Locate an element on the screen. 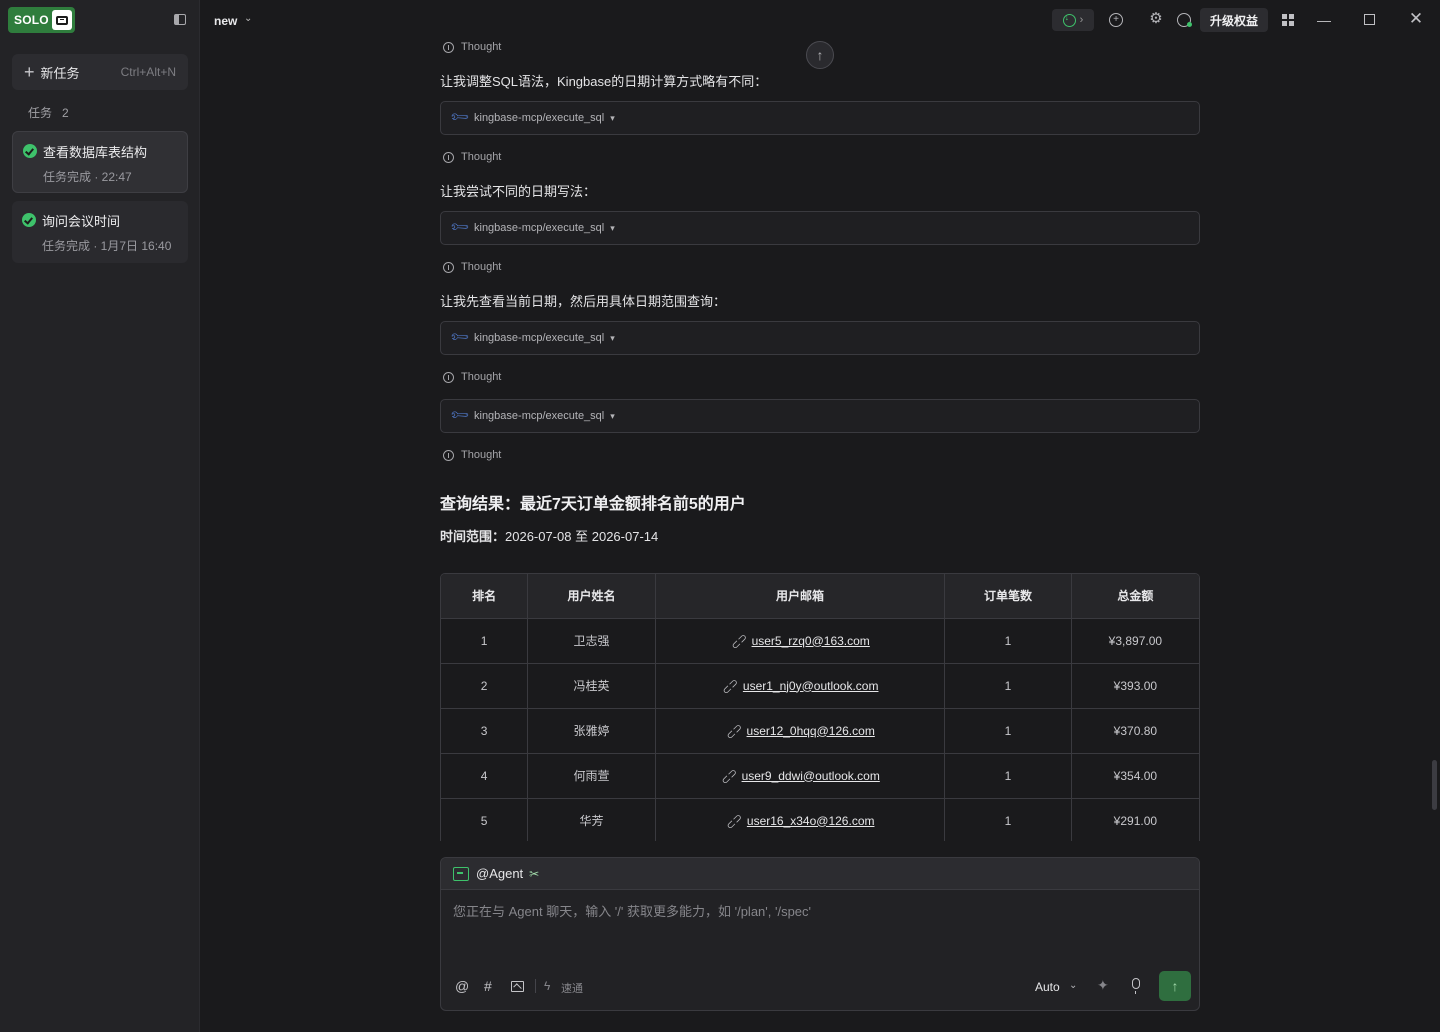 Image resolution: width=1440 pixels, height=1032 pixels. scroll-to-top-button: ↑ is located at coordinates (820, 55).